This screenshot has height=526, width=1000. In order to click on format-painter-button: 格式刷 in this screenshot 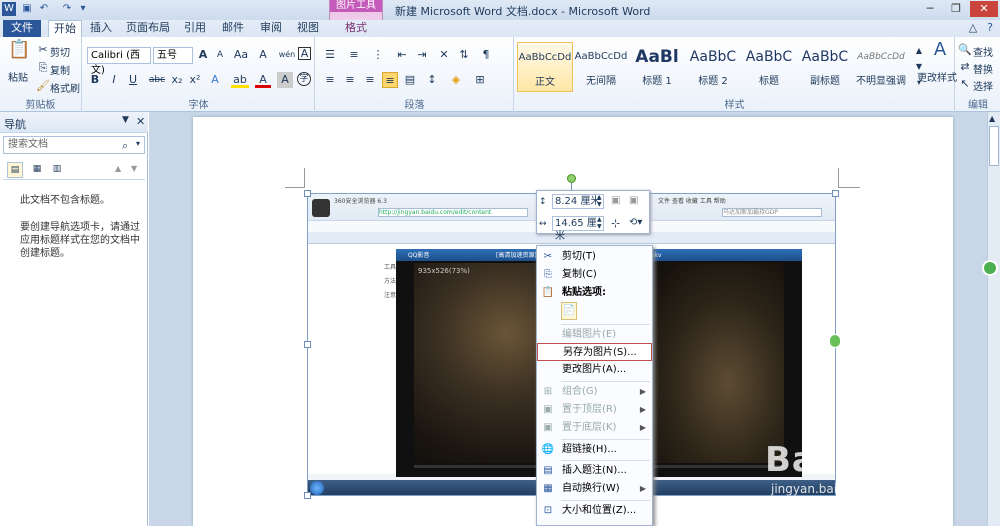, I will do `click(65, 87)`.